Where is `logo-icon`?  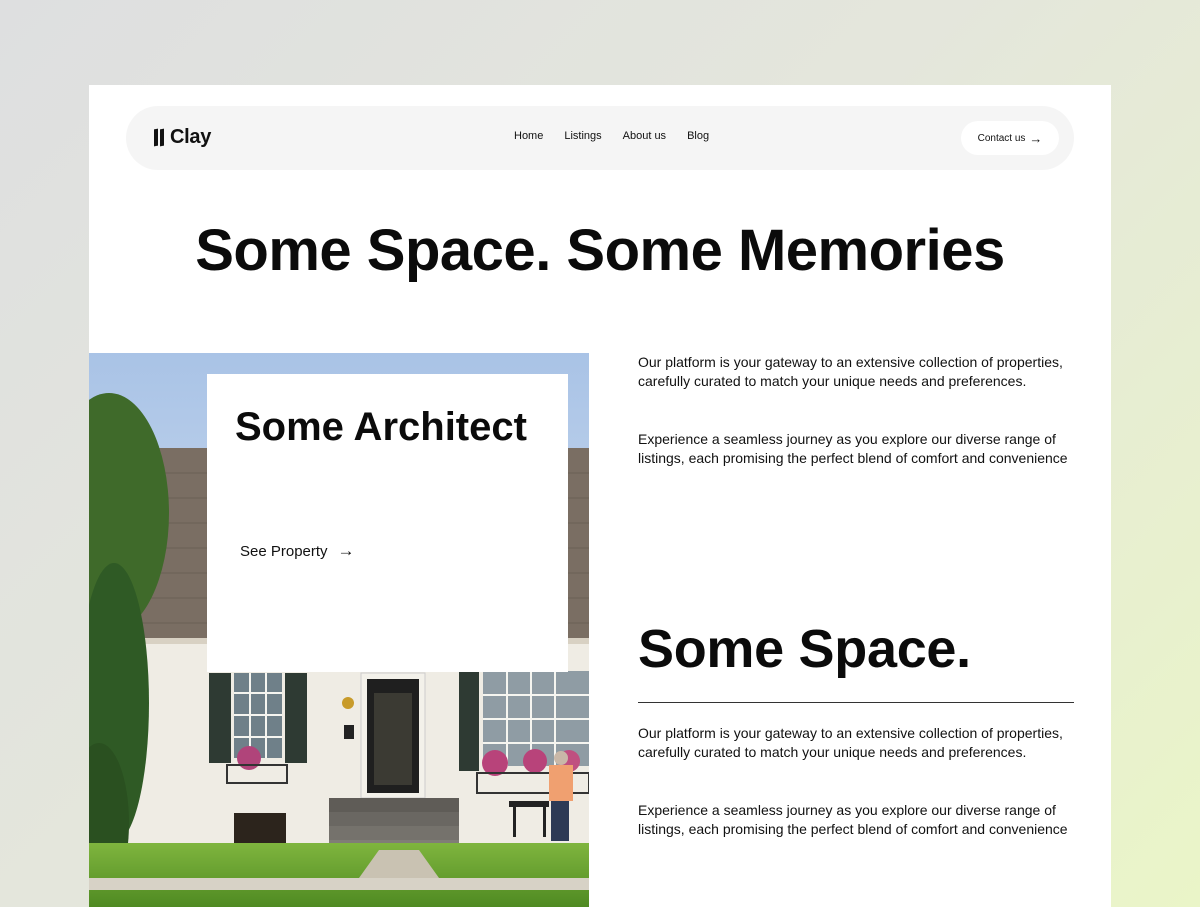 logo-icon is located at coordinates (160, 138).